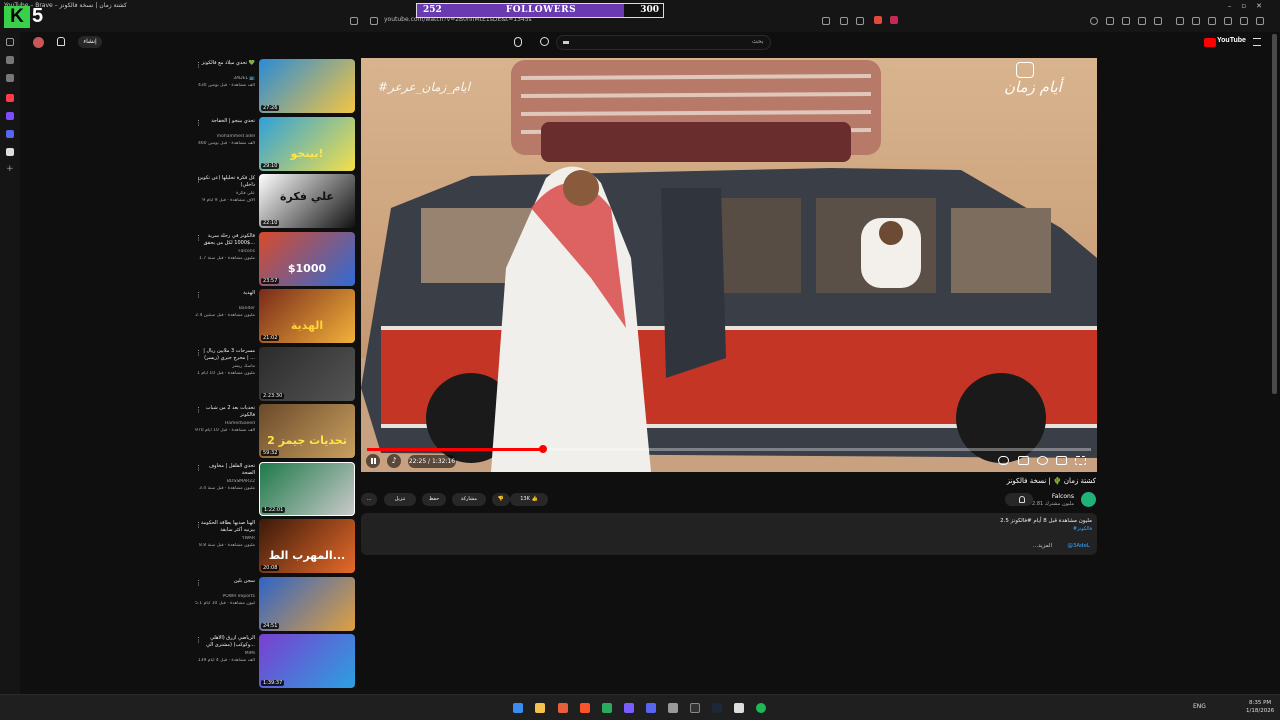 The width and height of the screenshot is (1280, 720). I want to click on description-more-link: ...المزيد, so click(1042, 546).